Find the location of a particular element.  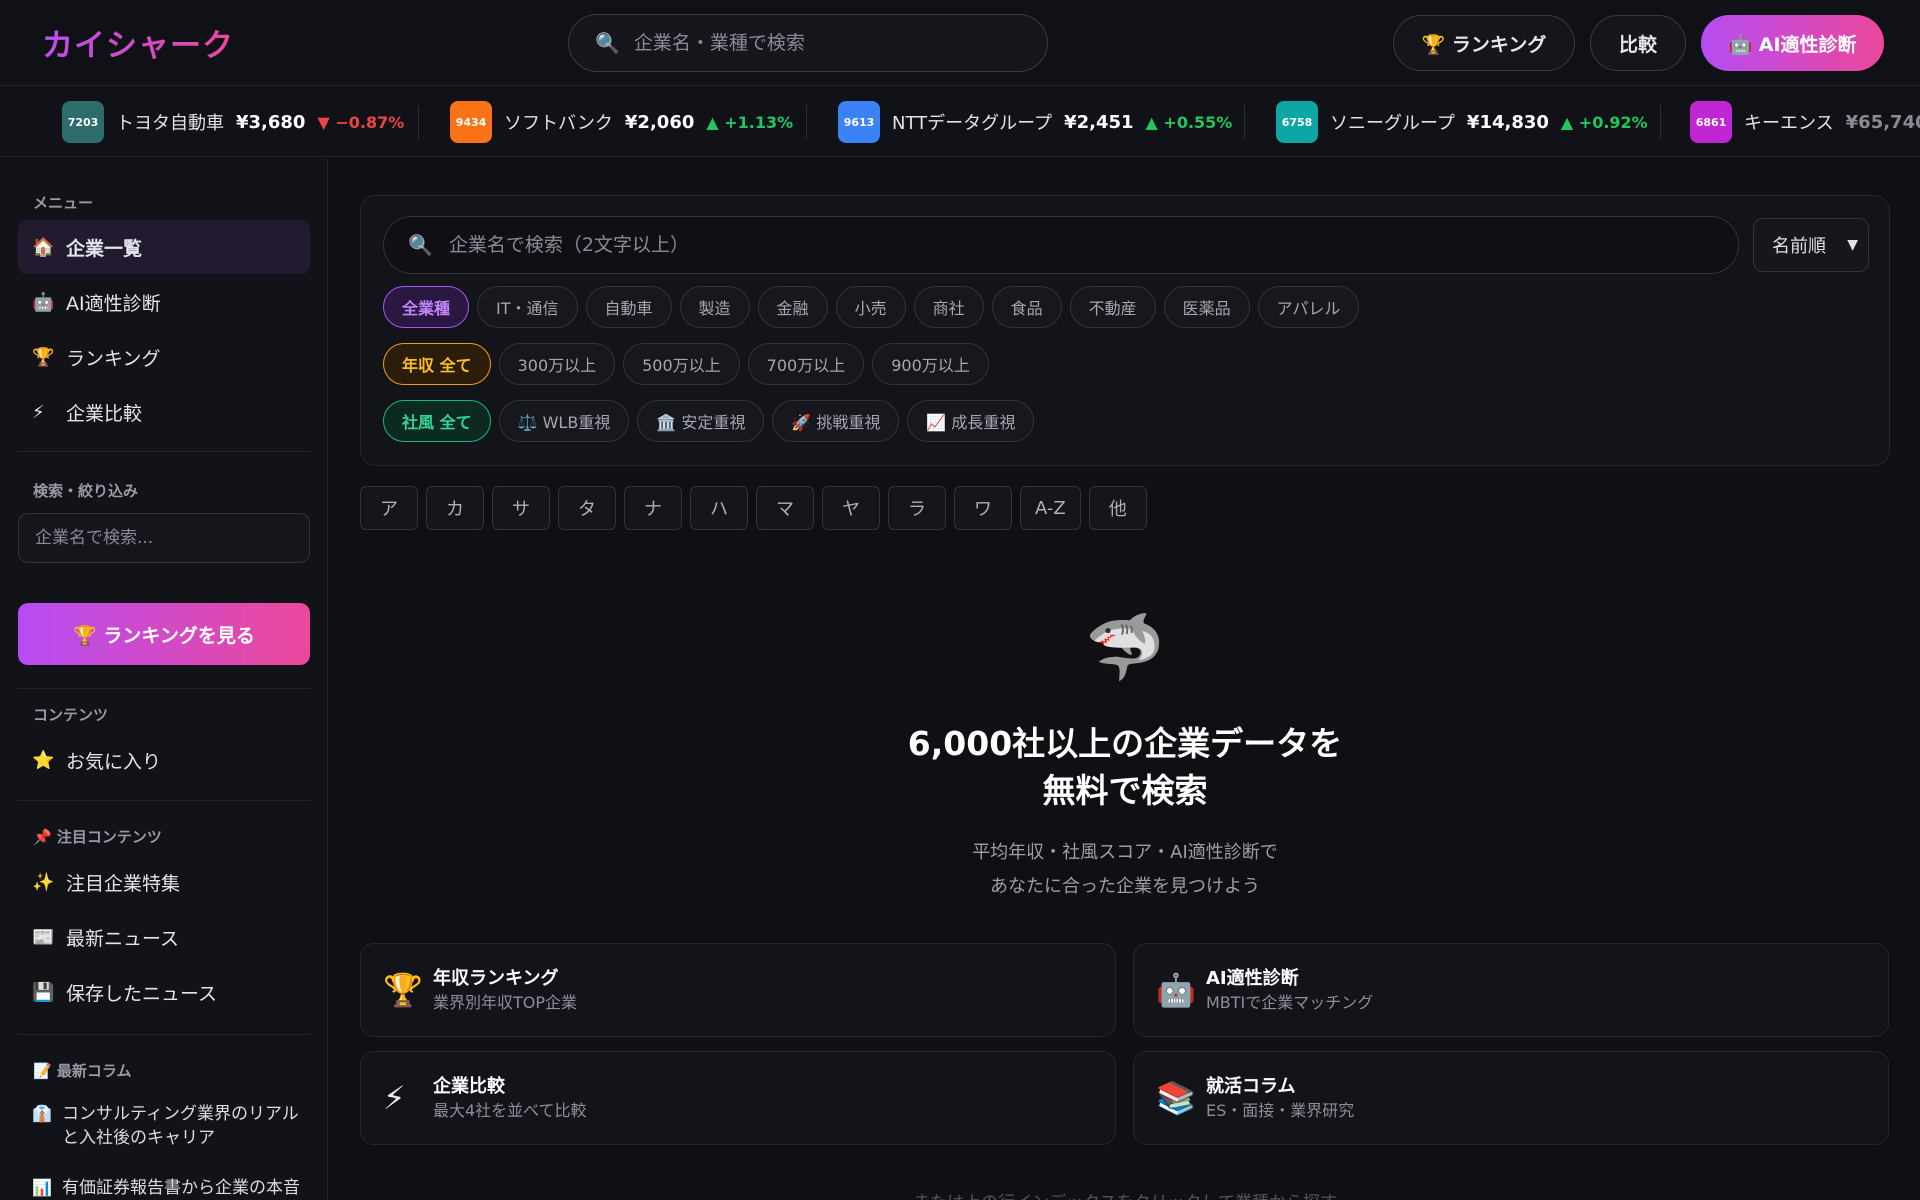

salary-filter: 年収 全て 300万以上 500万以上 700万以上 900万以上 is located at coordinates (686, 364).